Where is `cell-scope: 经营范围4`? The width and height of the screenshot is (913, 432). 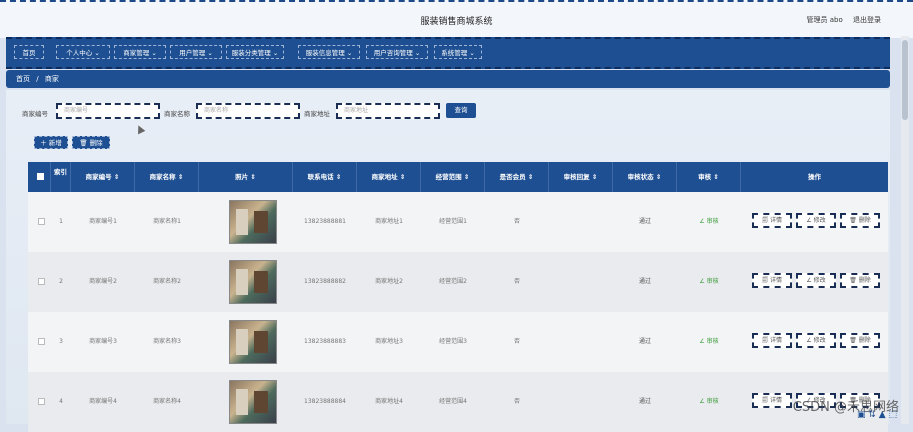
cell-scope: 经营范围4 is located at coordinates (453, 401).